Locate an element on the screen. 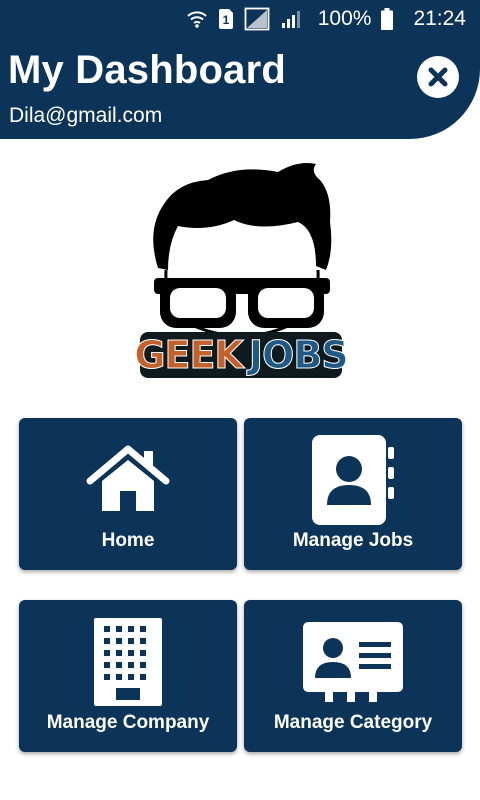 This screenshot has height=800, width=480. manage-category-tile-label: Manage Category is located at coordinates (353, 722).